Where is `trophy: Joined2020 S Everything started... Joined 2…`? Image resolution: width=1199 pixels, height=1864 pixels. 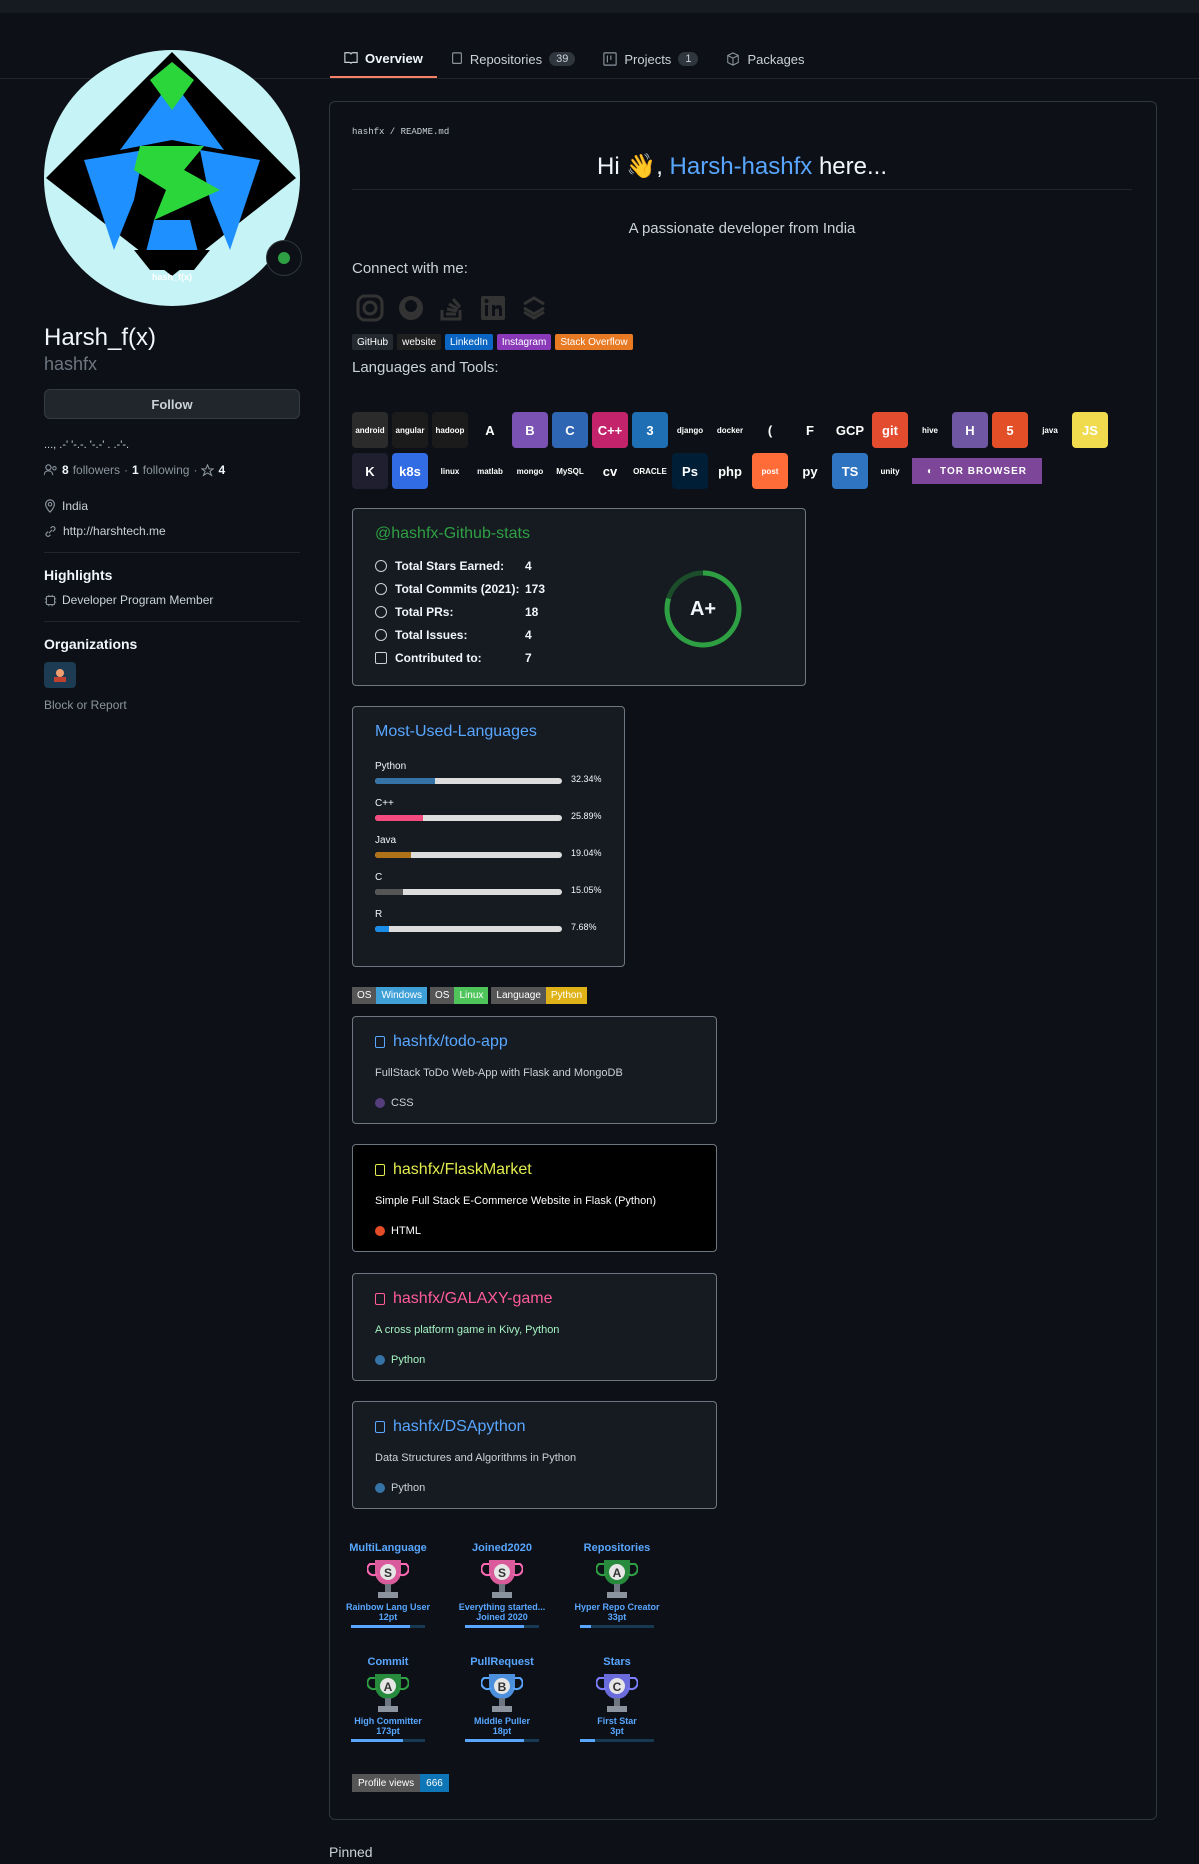
trophy: Joined2020 S Everything started... Joined 2… is located at coordinates (502, 1585).